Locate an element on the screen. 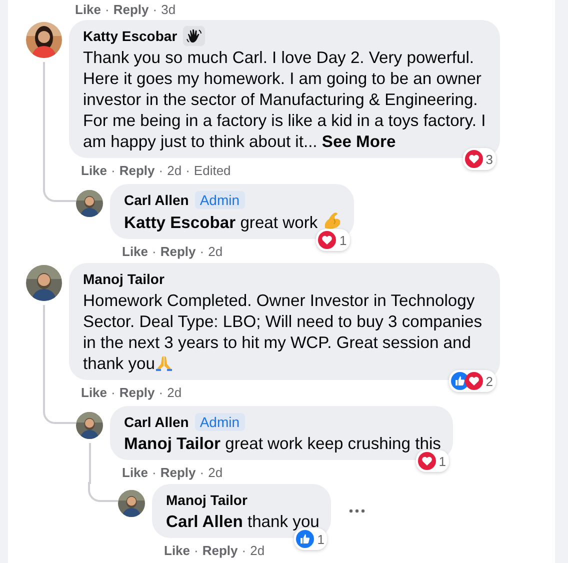  praying-hands-icon is located at coordinates (163, 363).